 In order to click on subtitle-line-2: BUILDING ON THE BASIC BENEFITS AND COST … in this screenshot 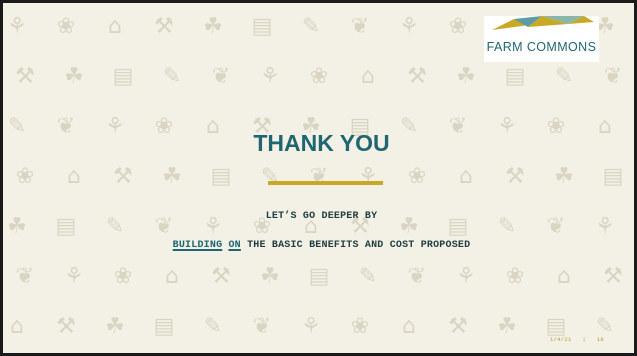, I will do `click(318, 245)`.